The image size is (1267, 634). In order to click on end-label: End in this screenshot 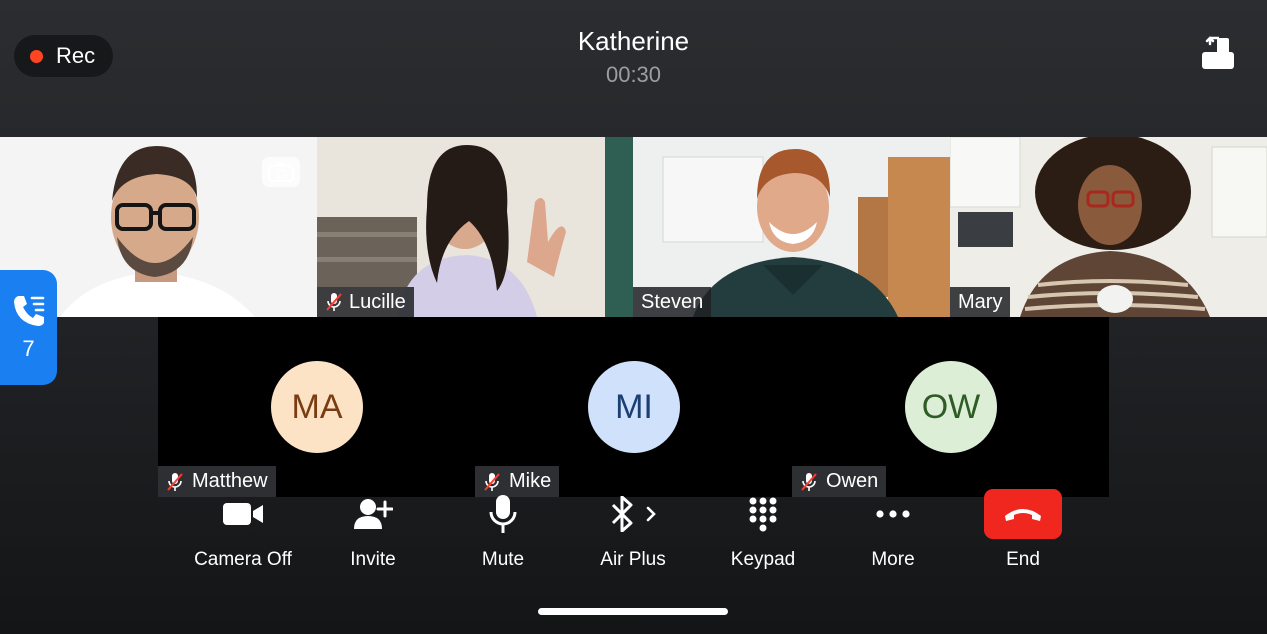, I will do `click(1023, 559)`.